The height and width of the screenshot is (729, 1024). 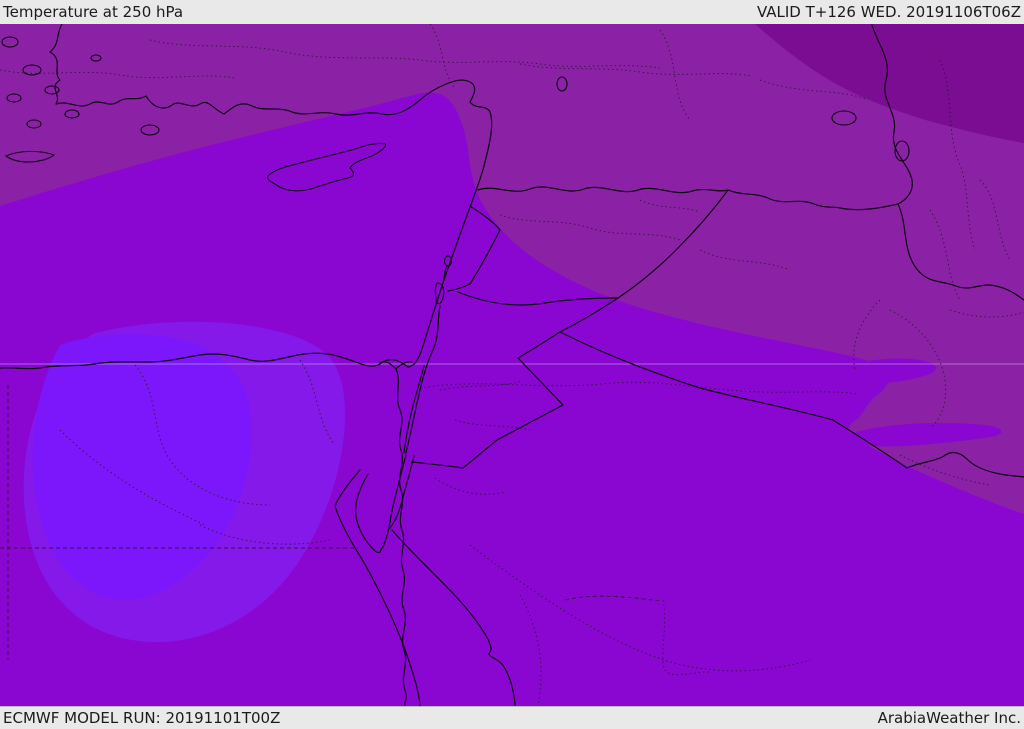 I want to click on model-run-label: ECMWF MODEL RUN: 20191101T00Z, so click(x=142, y=718).